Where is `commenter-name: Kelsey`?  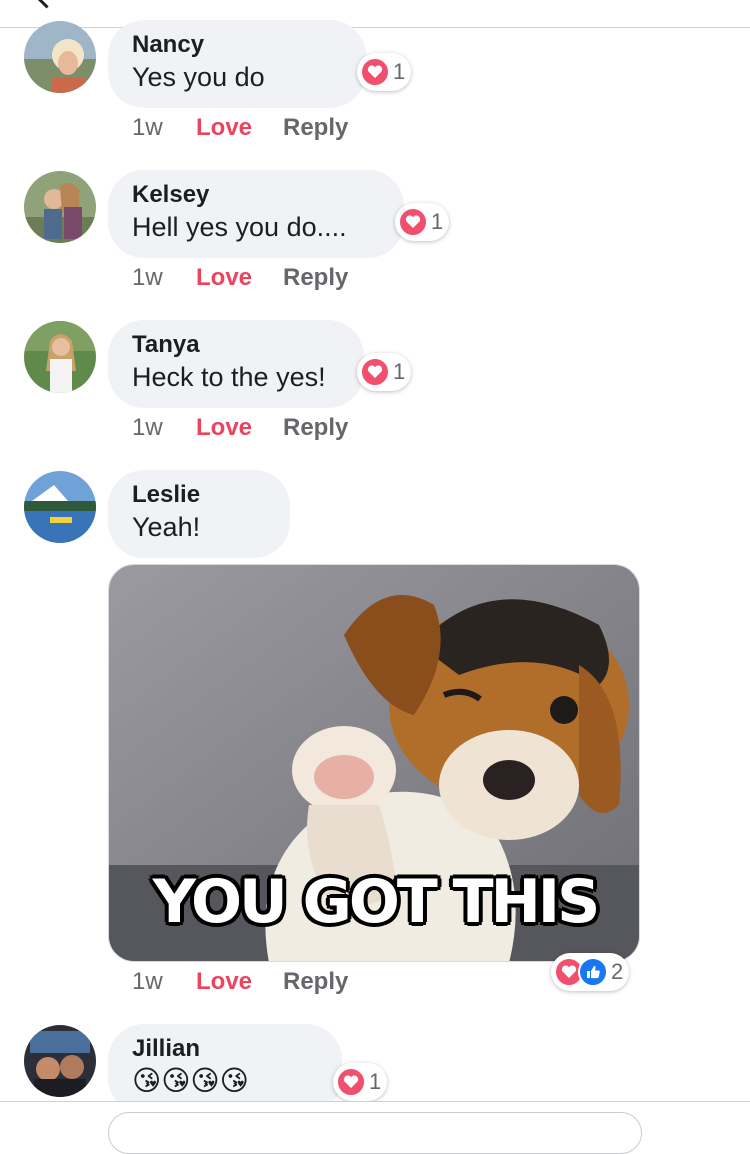
commenter-name: Kelsey is located at coordinates (256, 195).